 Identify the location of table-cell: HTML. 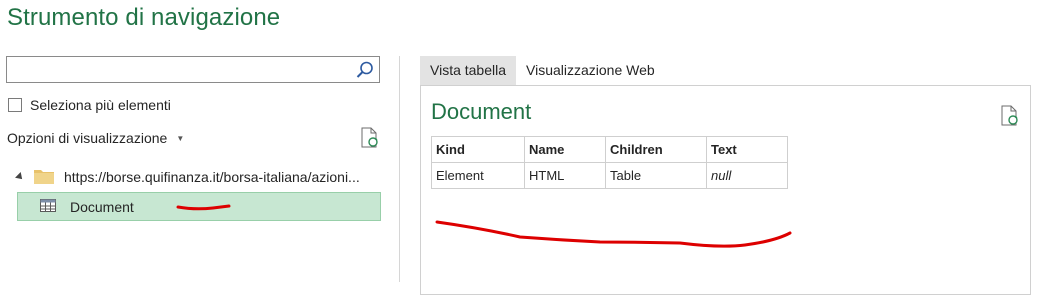
(565, 175).